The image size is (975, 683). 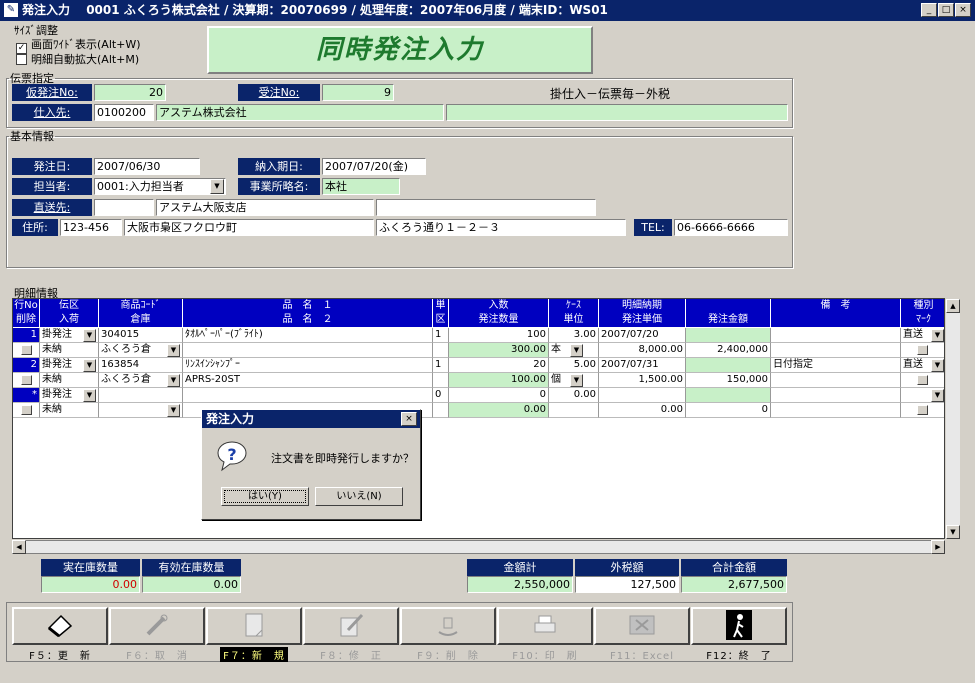 What do you see at coordinates (478, 547) in the screenshot?
I see `horizontal-scrollbar` at bounding box center [478, 547].